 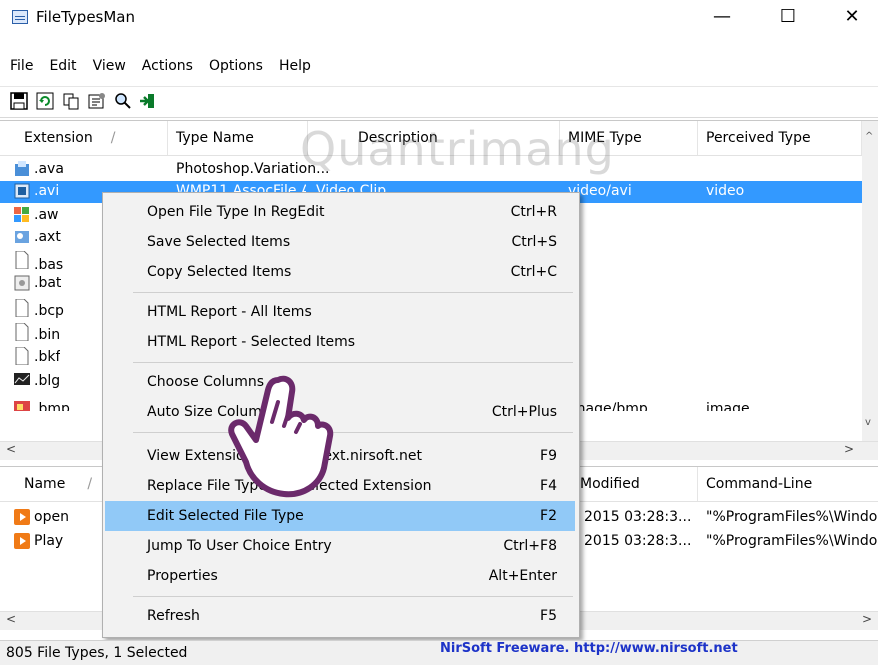 What do you see at coordinates (340, 546) in the screenshot?
I see `menu-item-jump-user-choice: Jump To User Choice Entry Ctrl+F8` at bounding box center [340, 546].